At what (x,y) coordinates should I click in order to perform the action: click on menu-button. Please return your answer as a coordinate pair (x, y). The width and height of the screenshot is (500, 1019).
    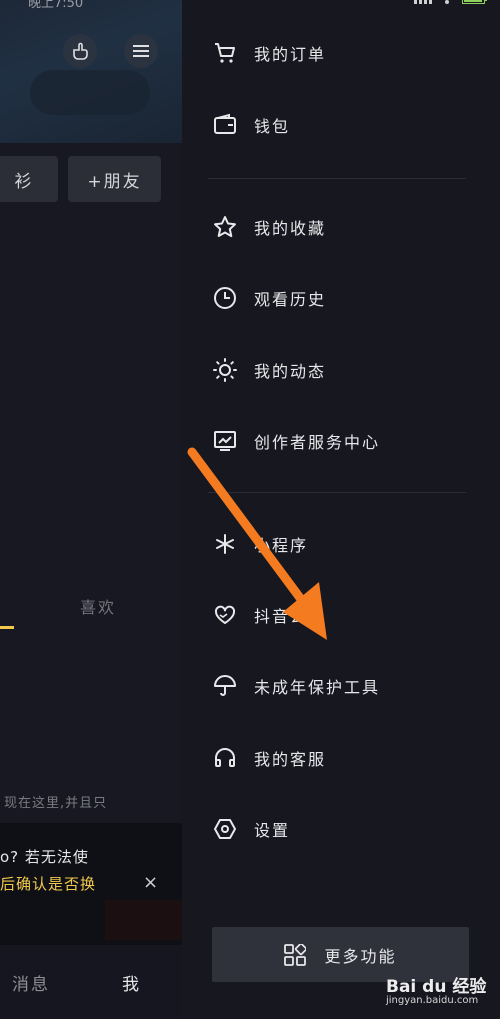
    Looking at the image, I should click on (141, 51).